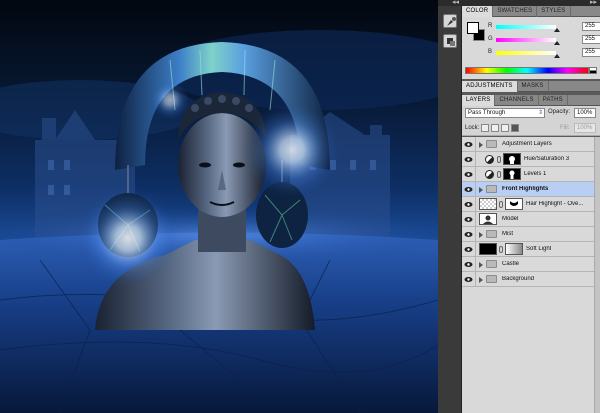  I want to click on color-spectrum-ramp, so click(527, 70).